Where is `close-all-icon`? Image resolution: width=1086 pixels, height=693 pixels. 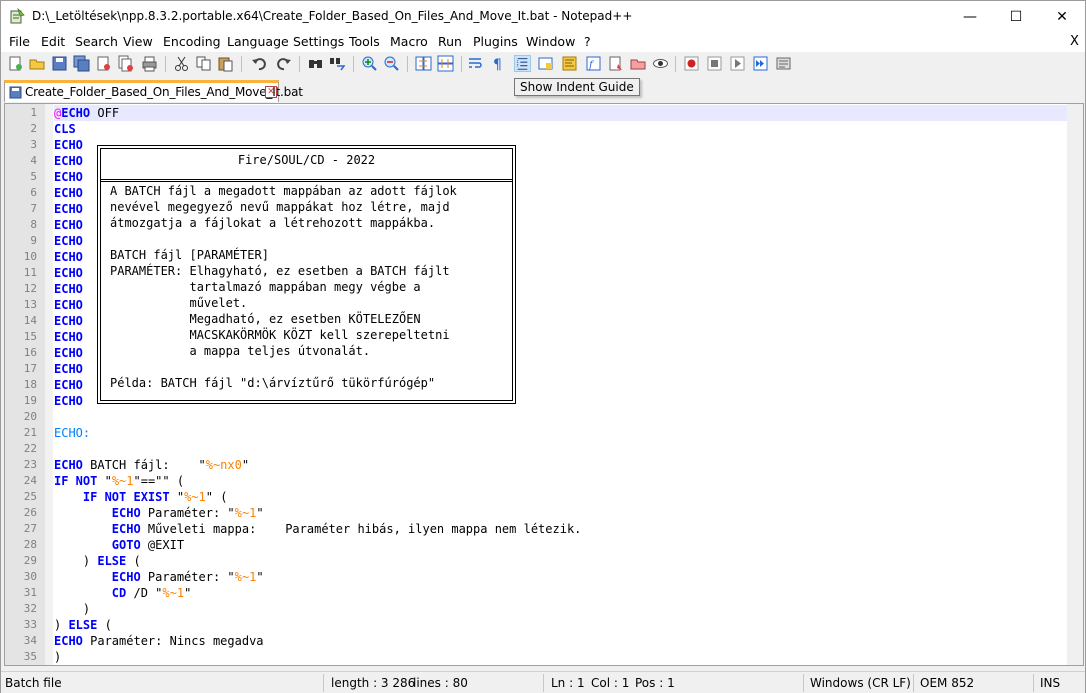
close-all-icon is located at coordinates (125, 63).